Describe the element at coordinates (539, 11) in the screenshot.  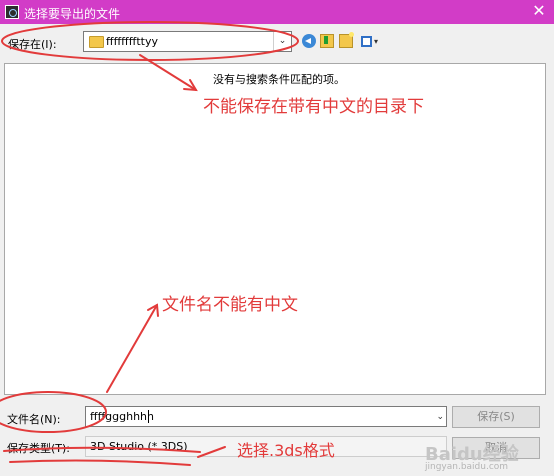
I see `close-button: ✕` at that location.